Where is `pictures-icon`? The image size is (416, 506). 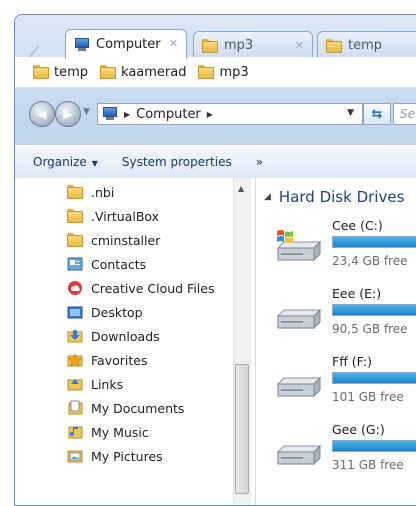 pictures-icon is located at coordinates (75, 456).